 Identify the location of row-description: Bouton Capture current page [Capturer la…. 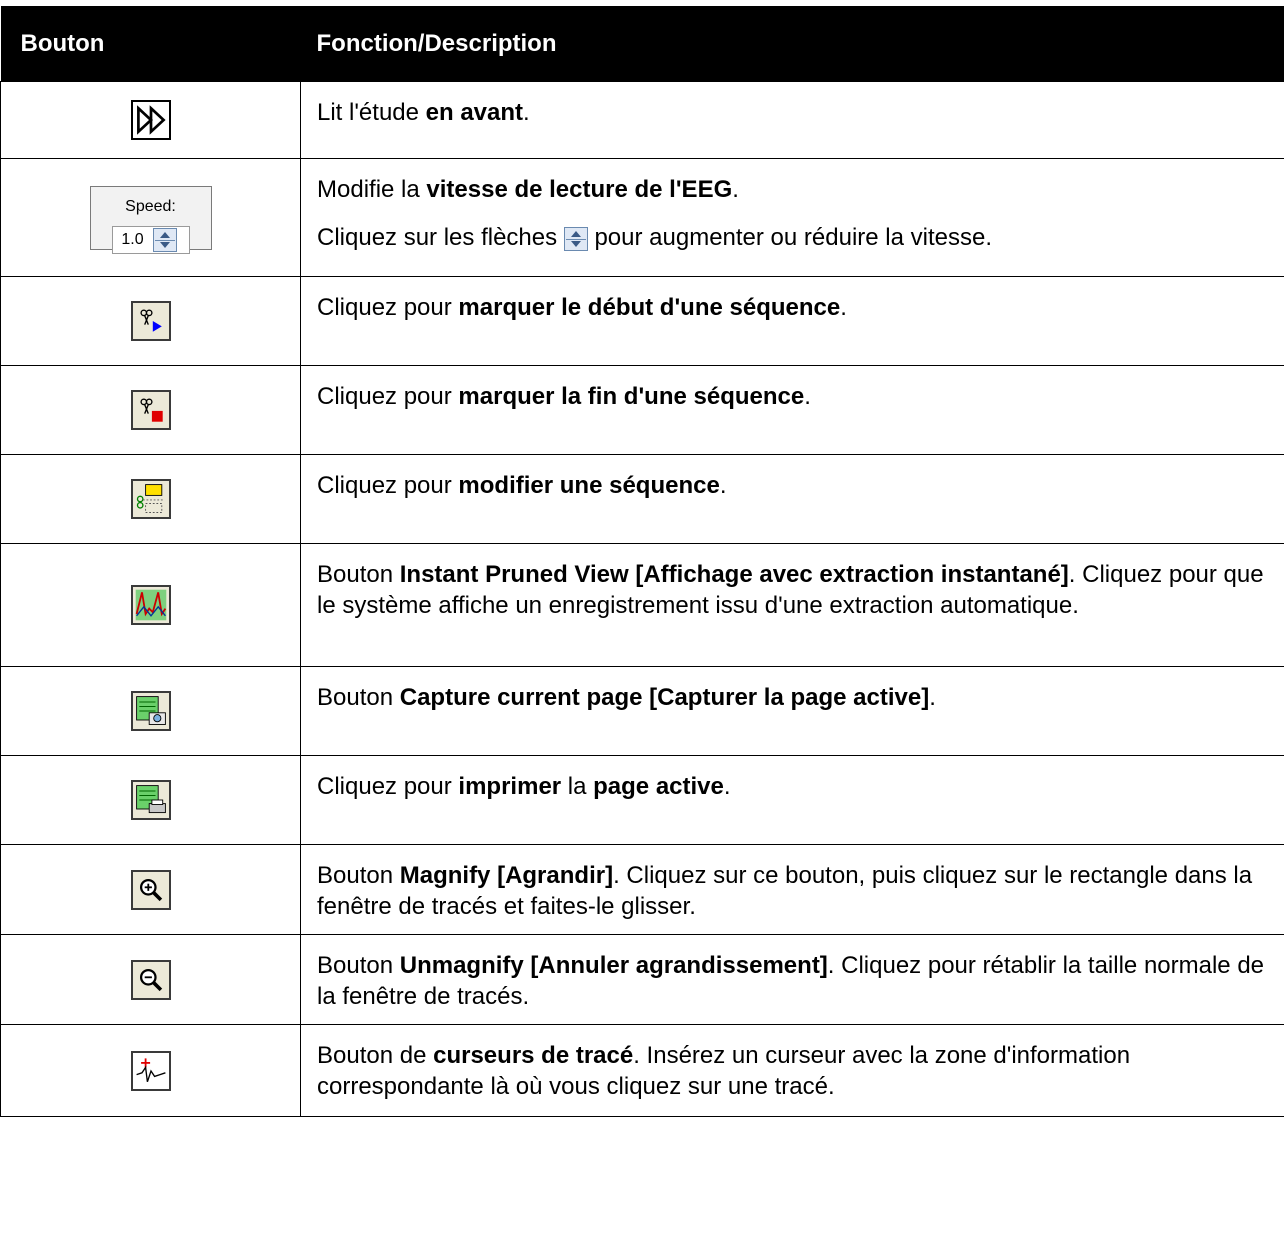
(792, 711).